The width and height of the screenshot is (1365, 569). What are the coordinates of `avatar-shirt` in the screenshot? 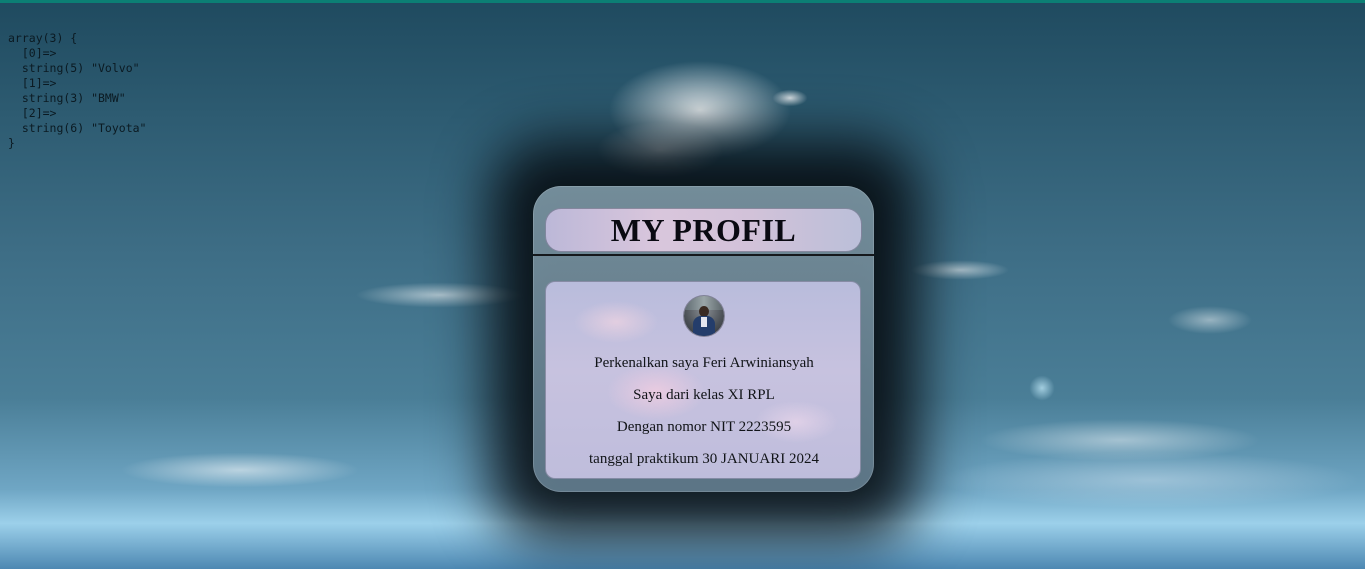 It's located at (704, 322).